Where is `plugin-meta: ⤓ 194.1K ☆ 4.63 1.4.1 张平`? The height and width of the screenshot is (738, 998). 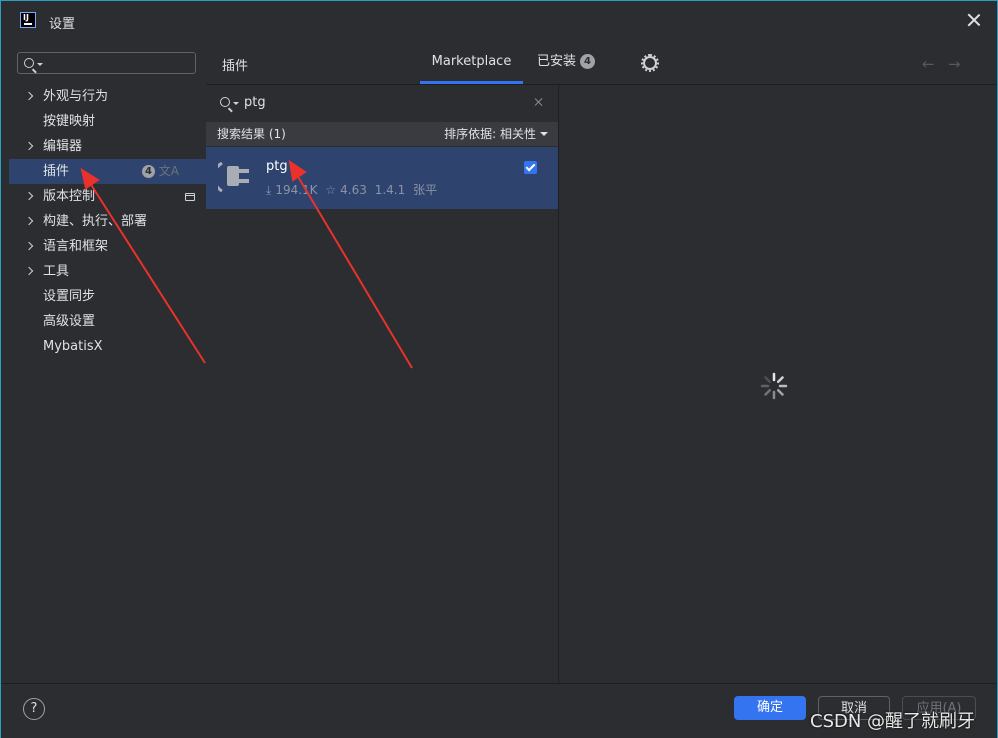 plugin-meta: ⤓ 194.1K ☆ 4.63 1.4.1 张平 is located at coordinates (353, 189).